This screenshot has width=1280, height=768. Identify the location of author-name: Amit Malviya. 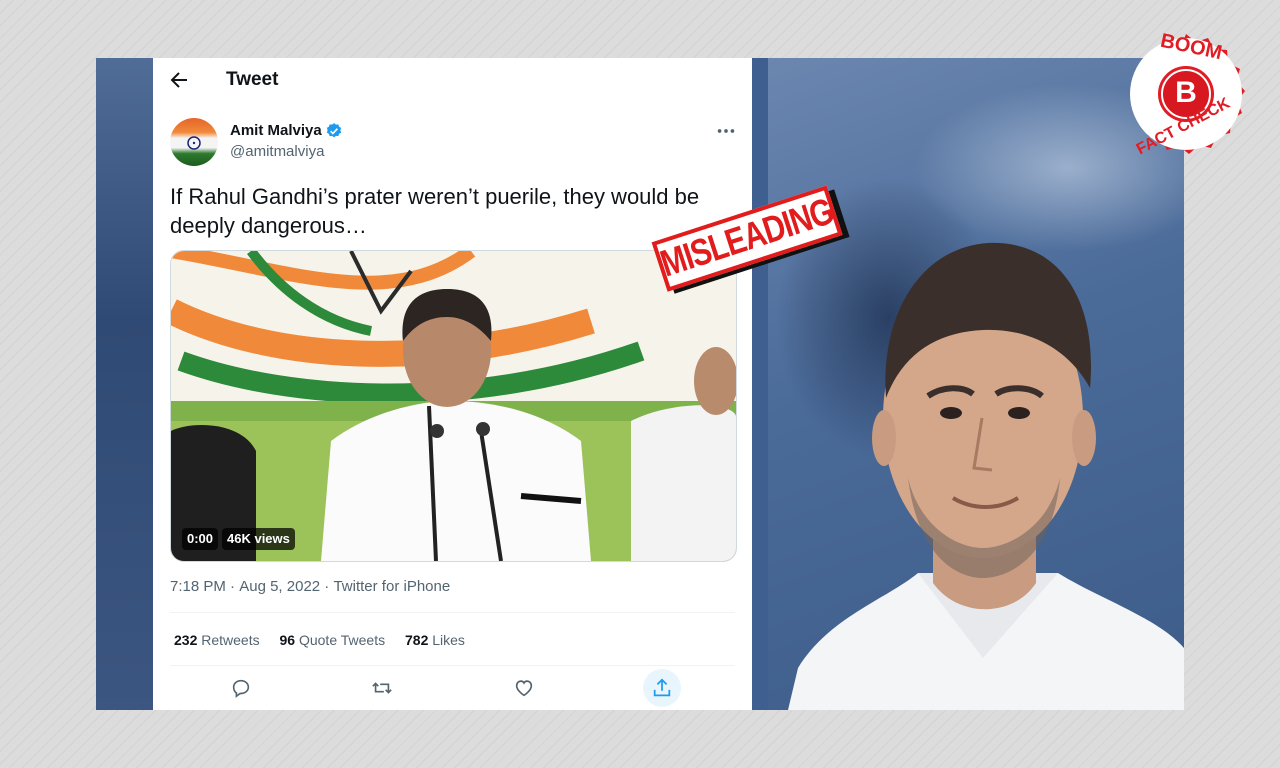
(276, 130).